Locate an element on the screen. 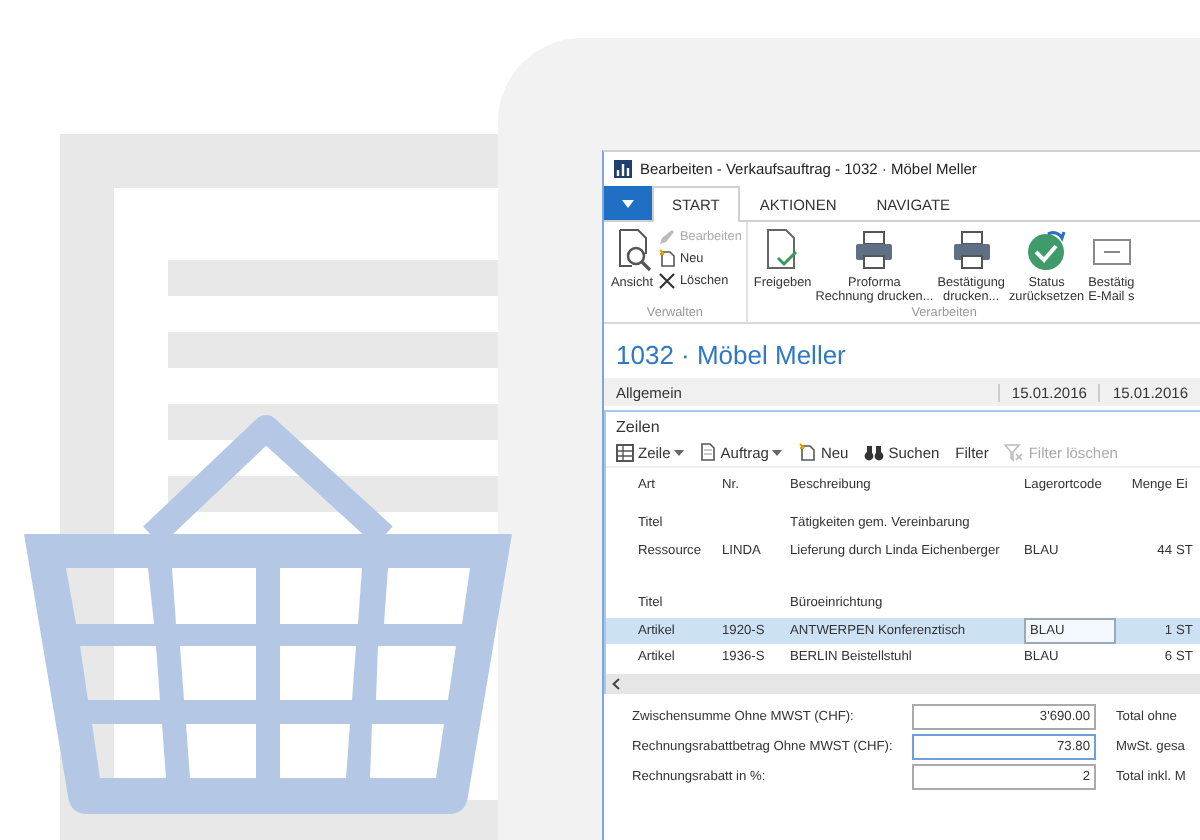  funnel-icon is located at coordinates (1014, 452).